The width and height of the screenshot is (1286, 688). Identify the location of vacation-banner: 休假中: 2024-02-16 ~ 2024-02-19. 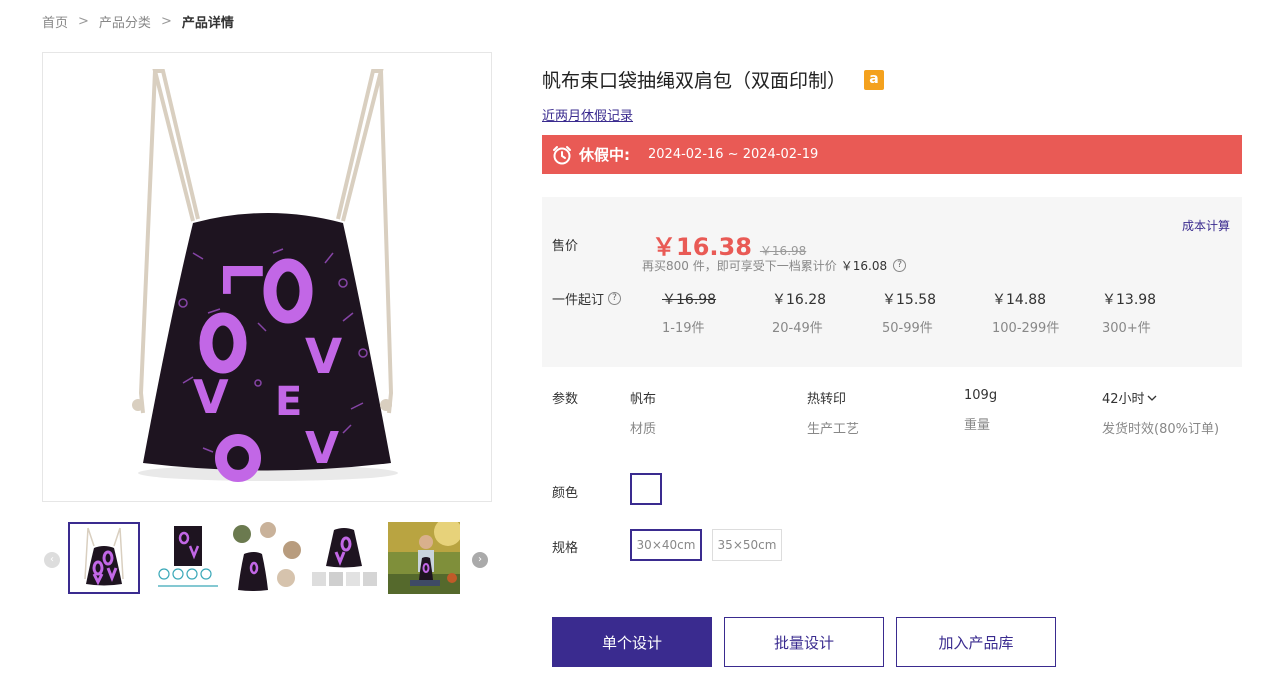
(892, 154).